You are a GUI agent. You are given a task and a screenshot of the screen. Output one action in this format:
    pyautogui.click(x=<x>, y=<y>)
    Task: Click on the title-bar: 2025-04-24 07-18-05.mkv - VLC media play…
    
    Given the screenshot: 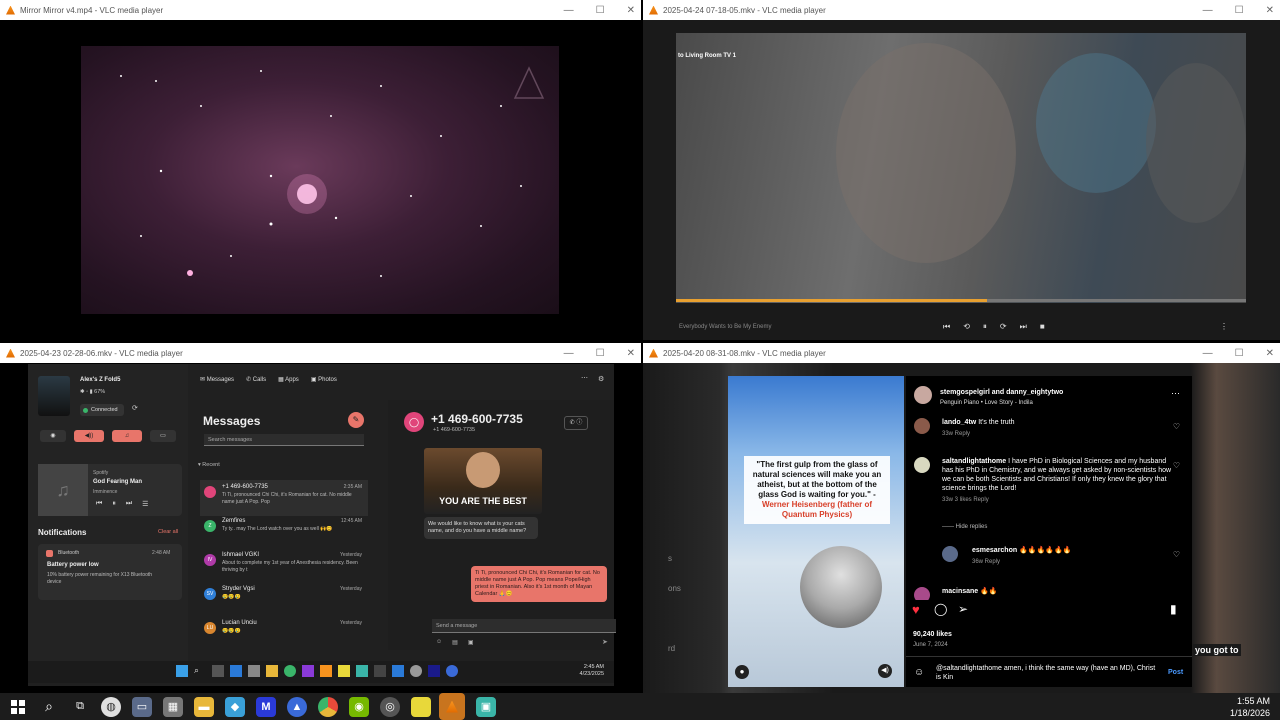 What is the action you would take?
    pyautogui.click(x=961, y=10)
    